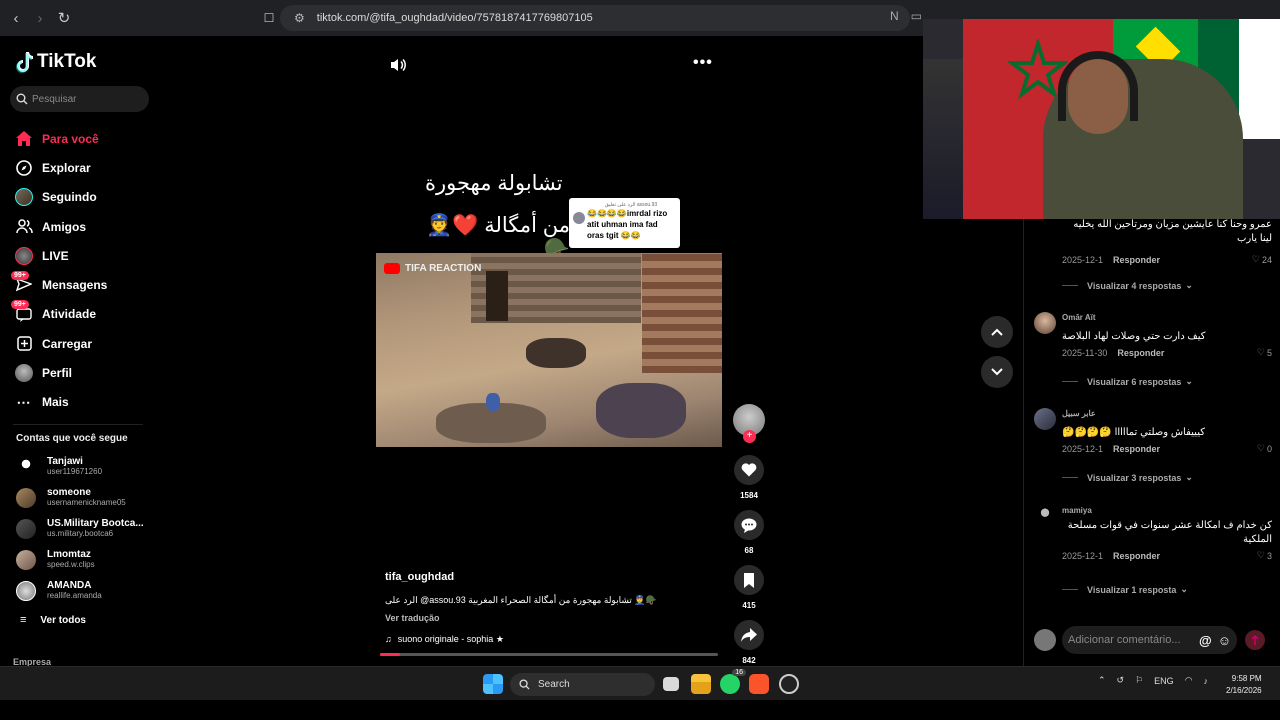  Describe the element at coordinates (71, 497) in the screenshot. I see `followed-account: someone usernamenickname05` at that location.